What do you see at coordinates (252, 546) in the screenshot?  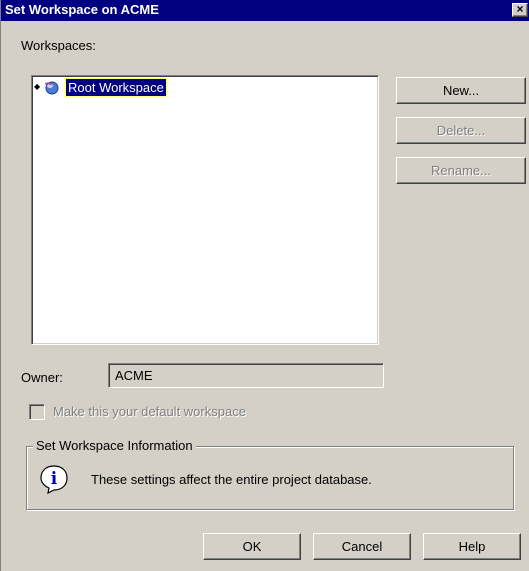 I see `ok-button: OK` at bounding box center [252, 546].